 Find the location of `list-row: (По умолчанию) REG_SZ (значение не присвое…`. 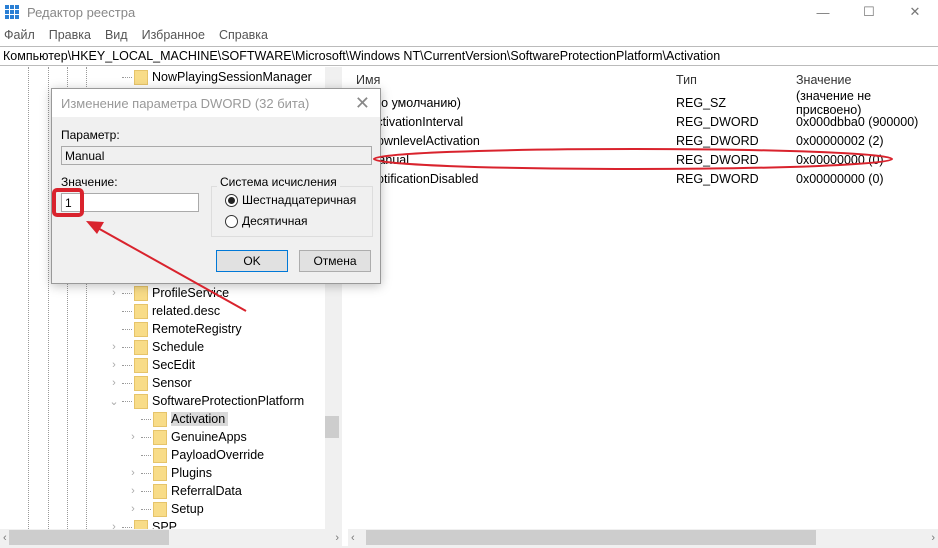

list-row: (По умолчанию) REG_SZ (значение не присвое… is located at coordinates (643, 103).